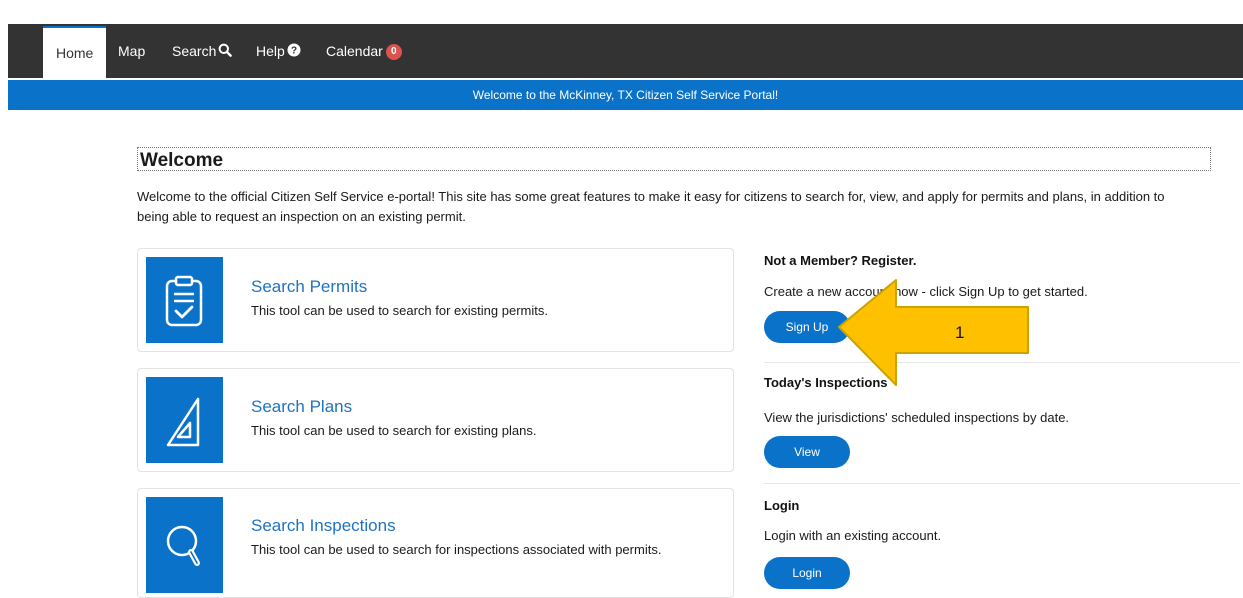 The image size is (1243, 598). I want to click on register-heading: Not a Member? Register., so click(840, 260).